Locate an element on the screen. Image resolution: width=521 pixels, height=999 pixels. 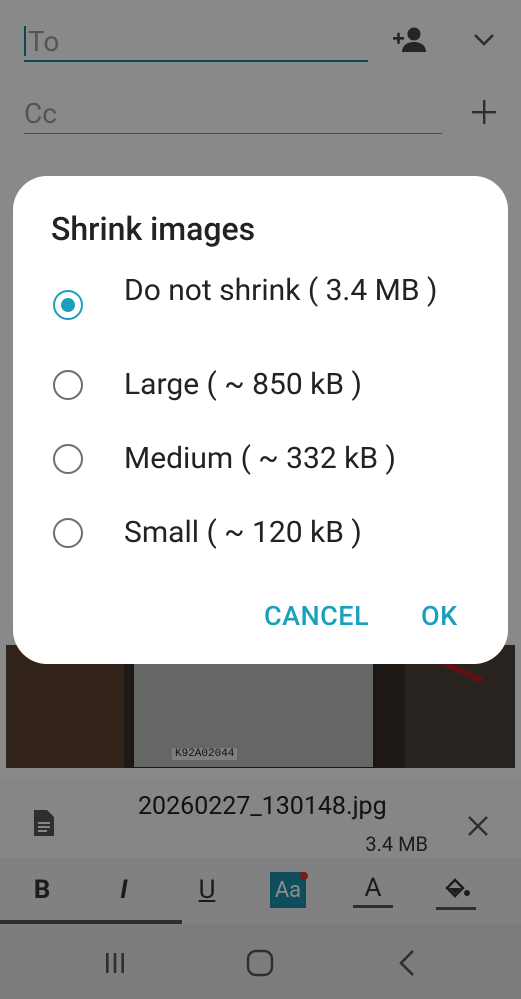
ok-button: OK is located at coordinates (439, 616).